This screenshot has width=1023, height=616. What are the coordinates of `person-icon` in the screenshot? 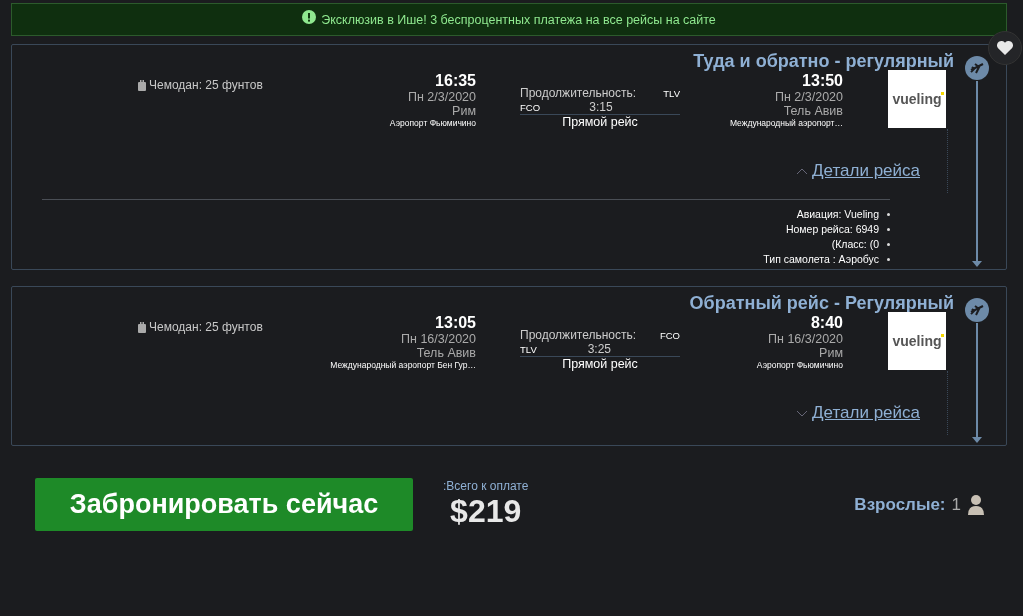 It's located at (976, 504).